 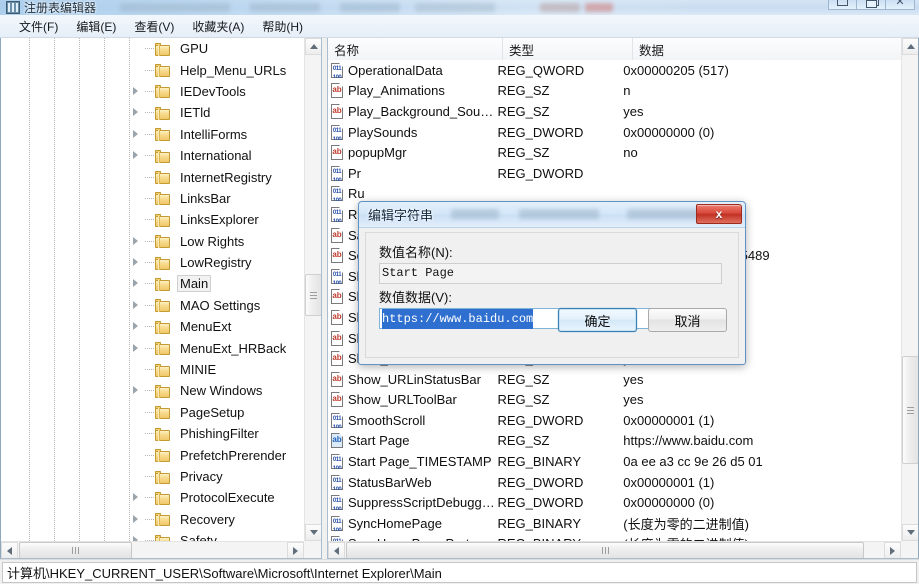 What do you see at coordinates (152, 262) in the screenshot?
I see `tree-item: LowRegistry` at bounding box center [152, 262].